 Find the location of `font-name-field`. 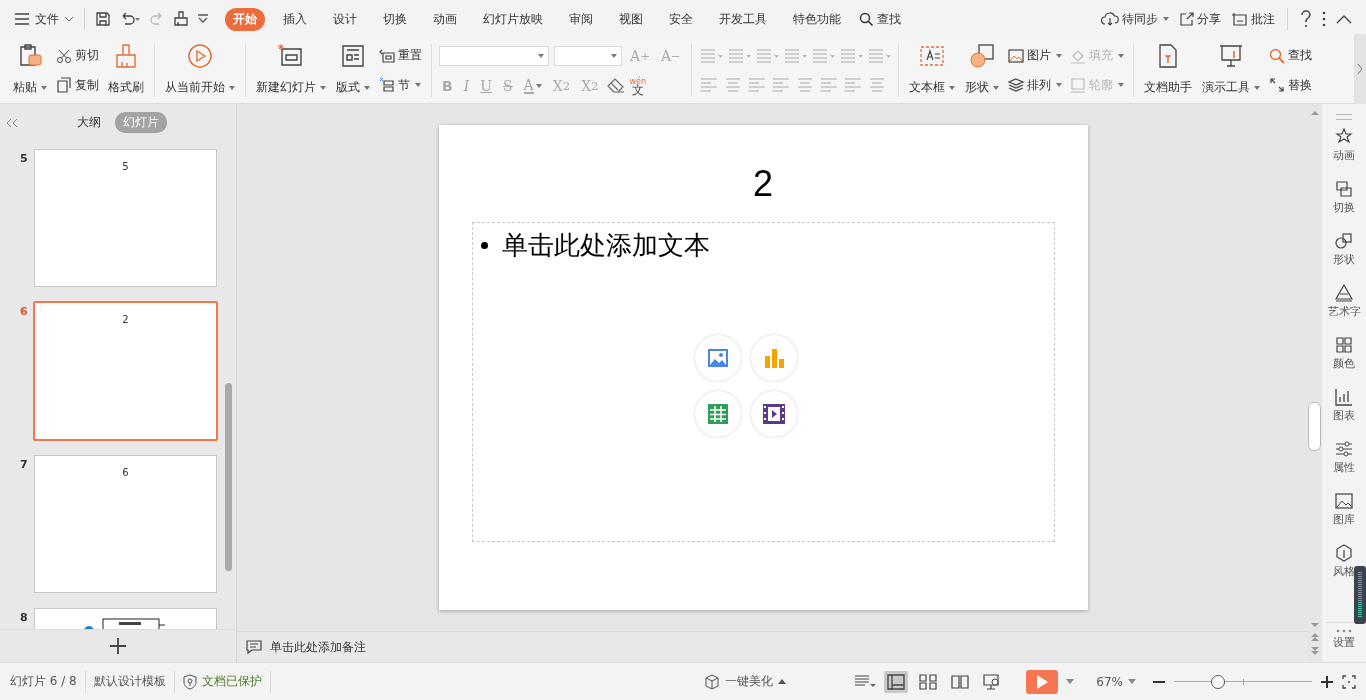

font-name-field is located at coordinates (494, 56).